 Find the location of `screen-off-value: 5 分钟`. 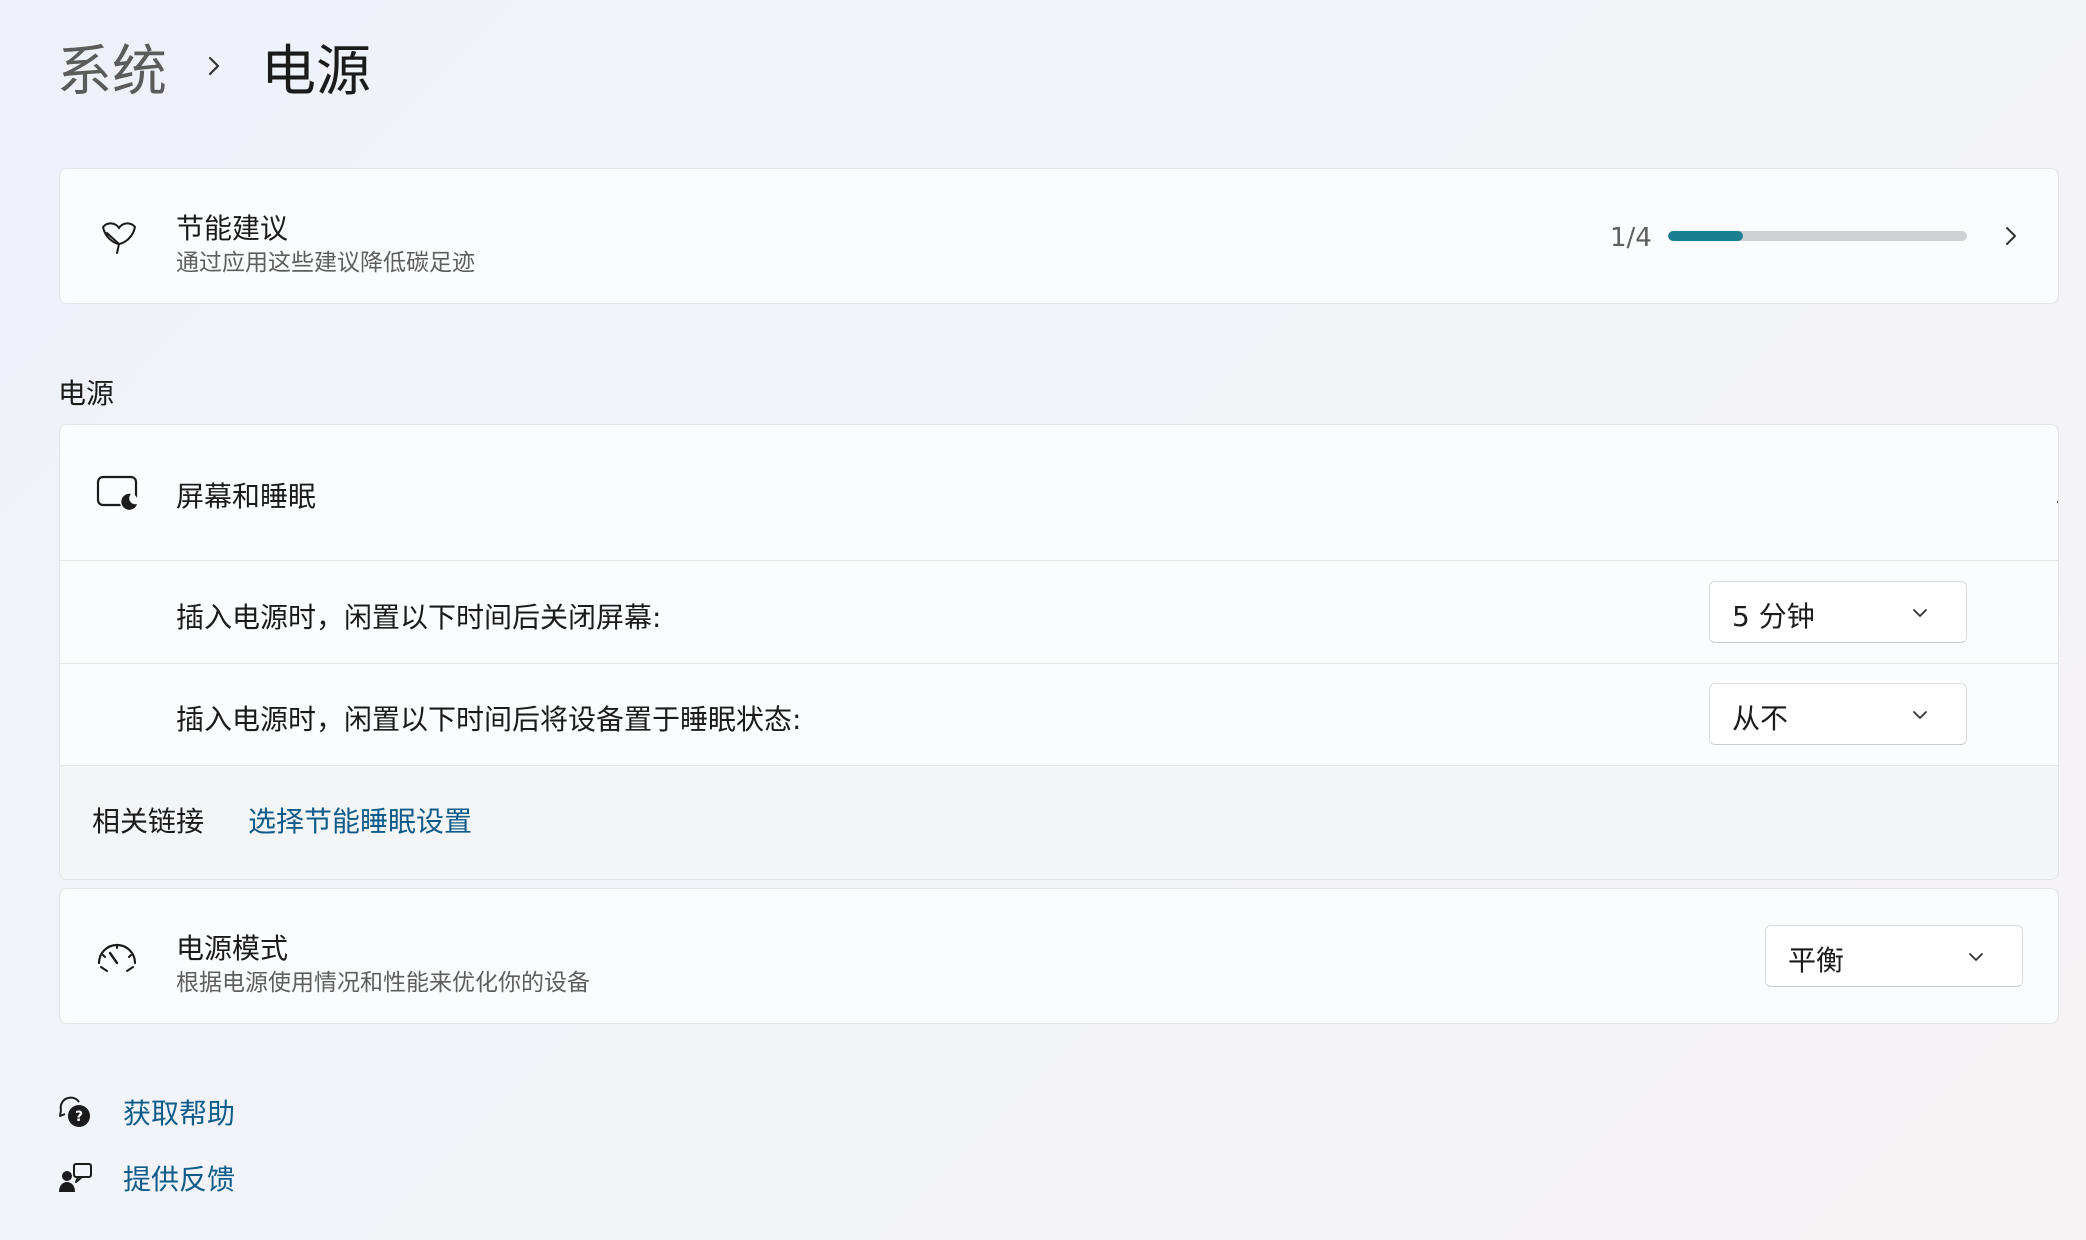

screen-off-value: 5 分钟 is located at coordinates (1773, 616).